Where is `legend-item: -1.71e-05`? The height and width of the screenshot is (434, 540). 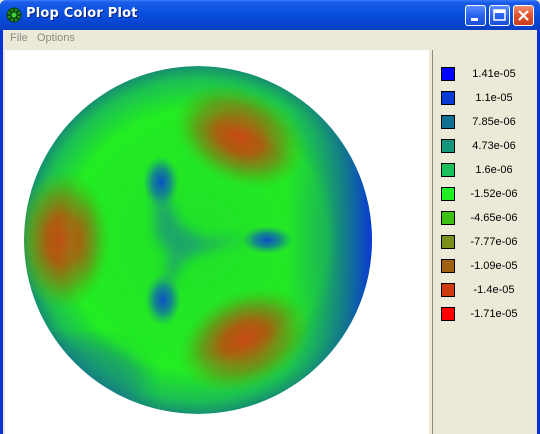
legend-item: -1.71e-05 is located at coordinates (483, 315).